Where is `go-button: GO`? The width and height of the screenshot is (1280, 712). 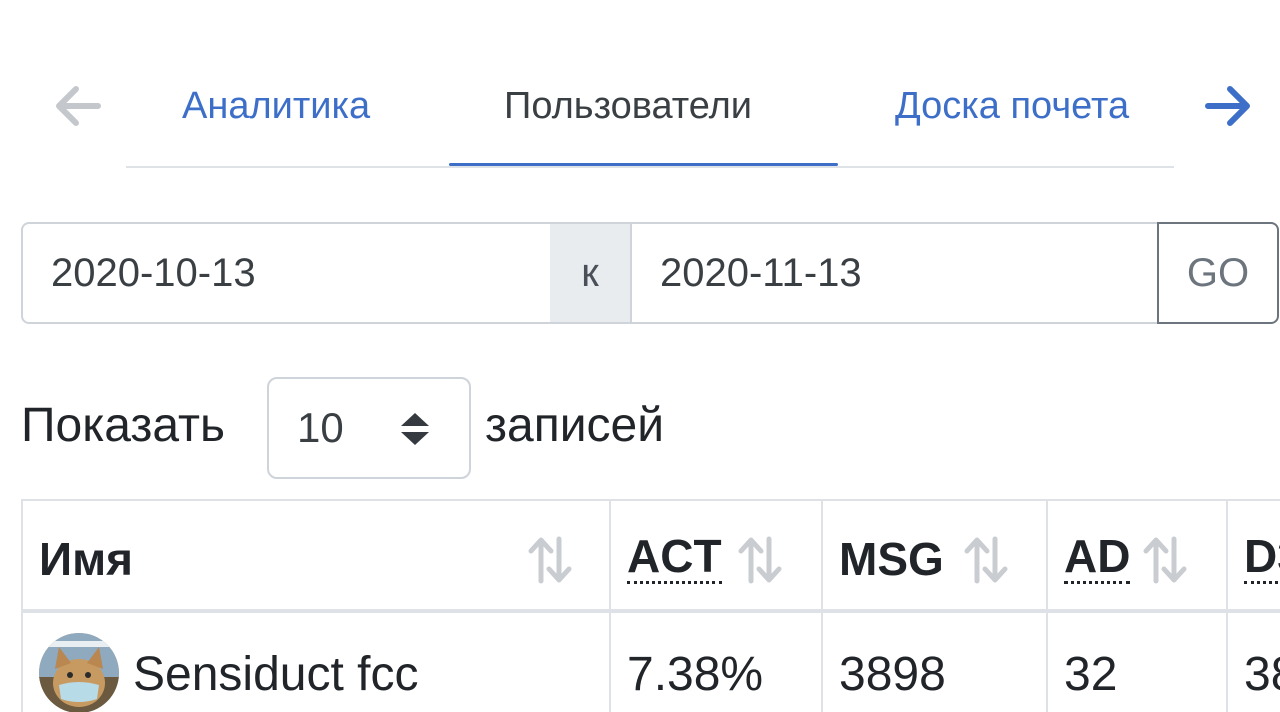 go-button: GO is located at coordinates (1218, 273).